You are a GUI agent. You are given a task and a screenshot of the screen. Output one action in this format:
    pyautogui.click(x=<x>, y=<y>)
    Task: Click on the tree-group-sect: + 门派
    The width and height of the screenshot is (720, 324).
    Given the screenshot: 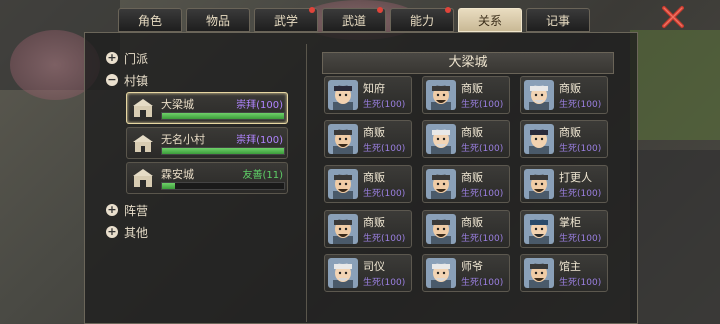 What is the action you would take?
    pyautogui.click(x=127, y=58)
    